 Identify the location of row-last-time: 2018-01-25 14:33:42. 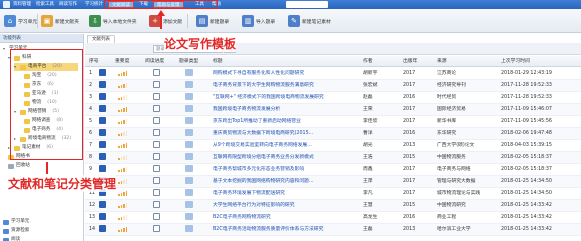
(526, 205).